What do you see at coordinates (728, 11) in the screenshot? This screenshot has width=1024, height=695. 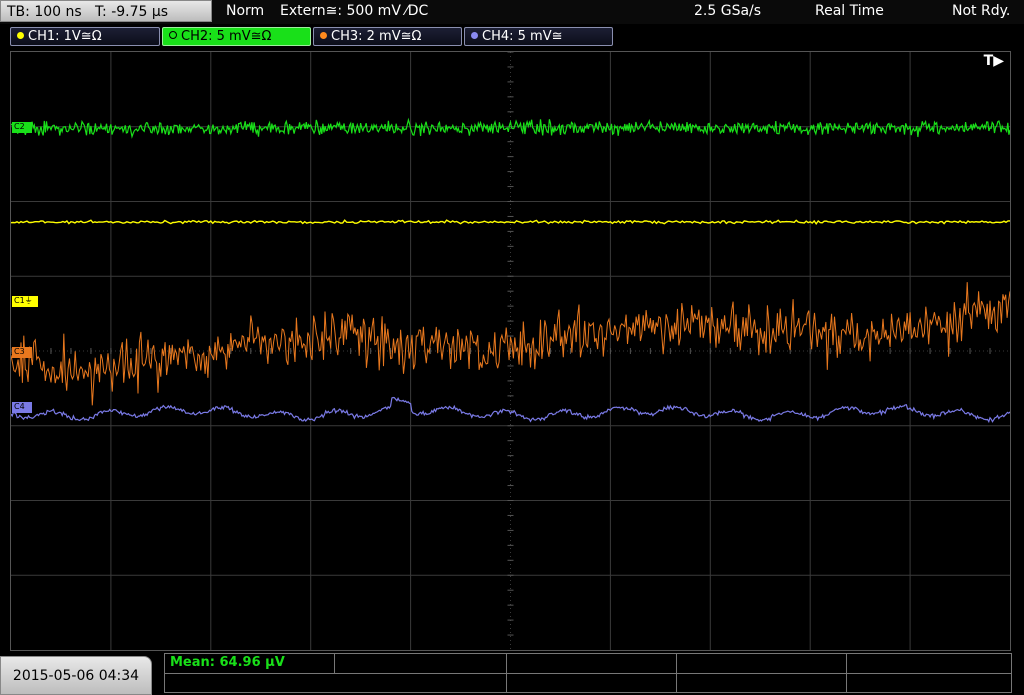 I see `sample-rate: 2.5 GSa/s` at bounding box center [728, 11].